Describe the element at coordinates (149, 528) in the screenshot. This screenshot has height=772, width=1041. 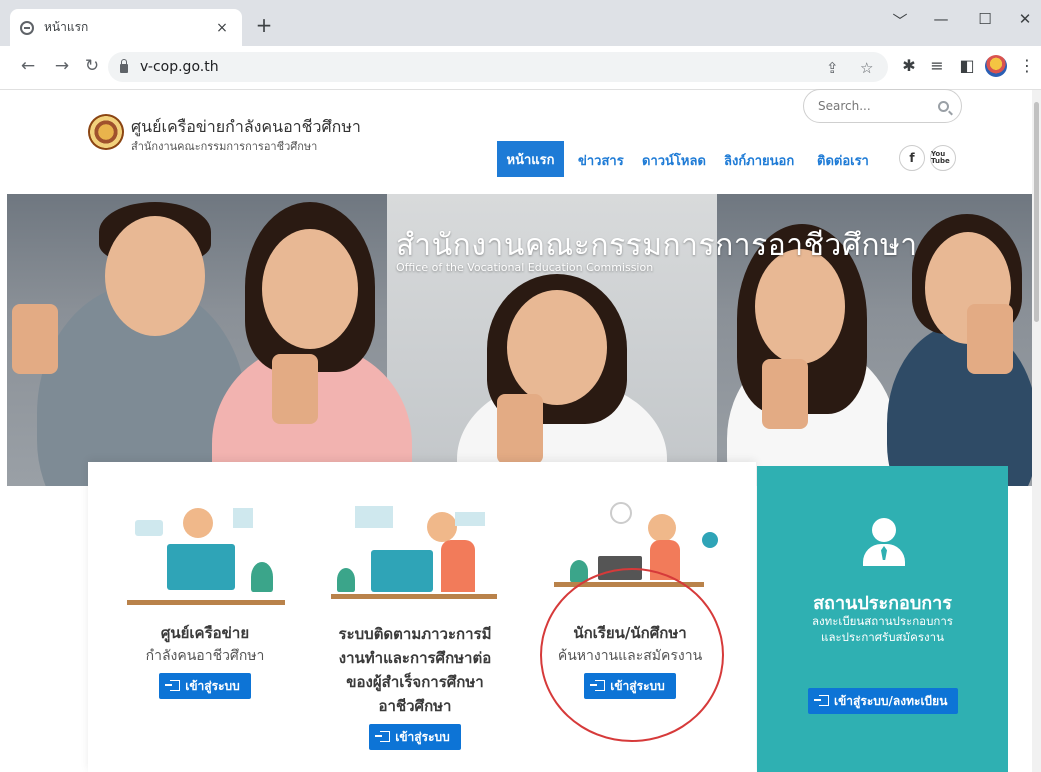
I see `chat-bubble-icon` at that location.